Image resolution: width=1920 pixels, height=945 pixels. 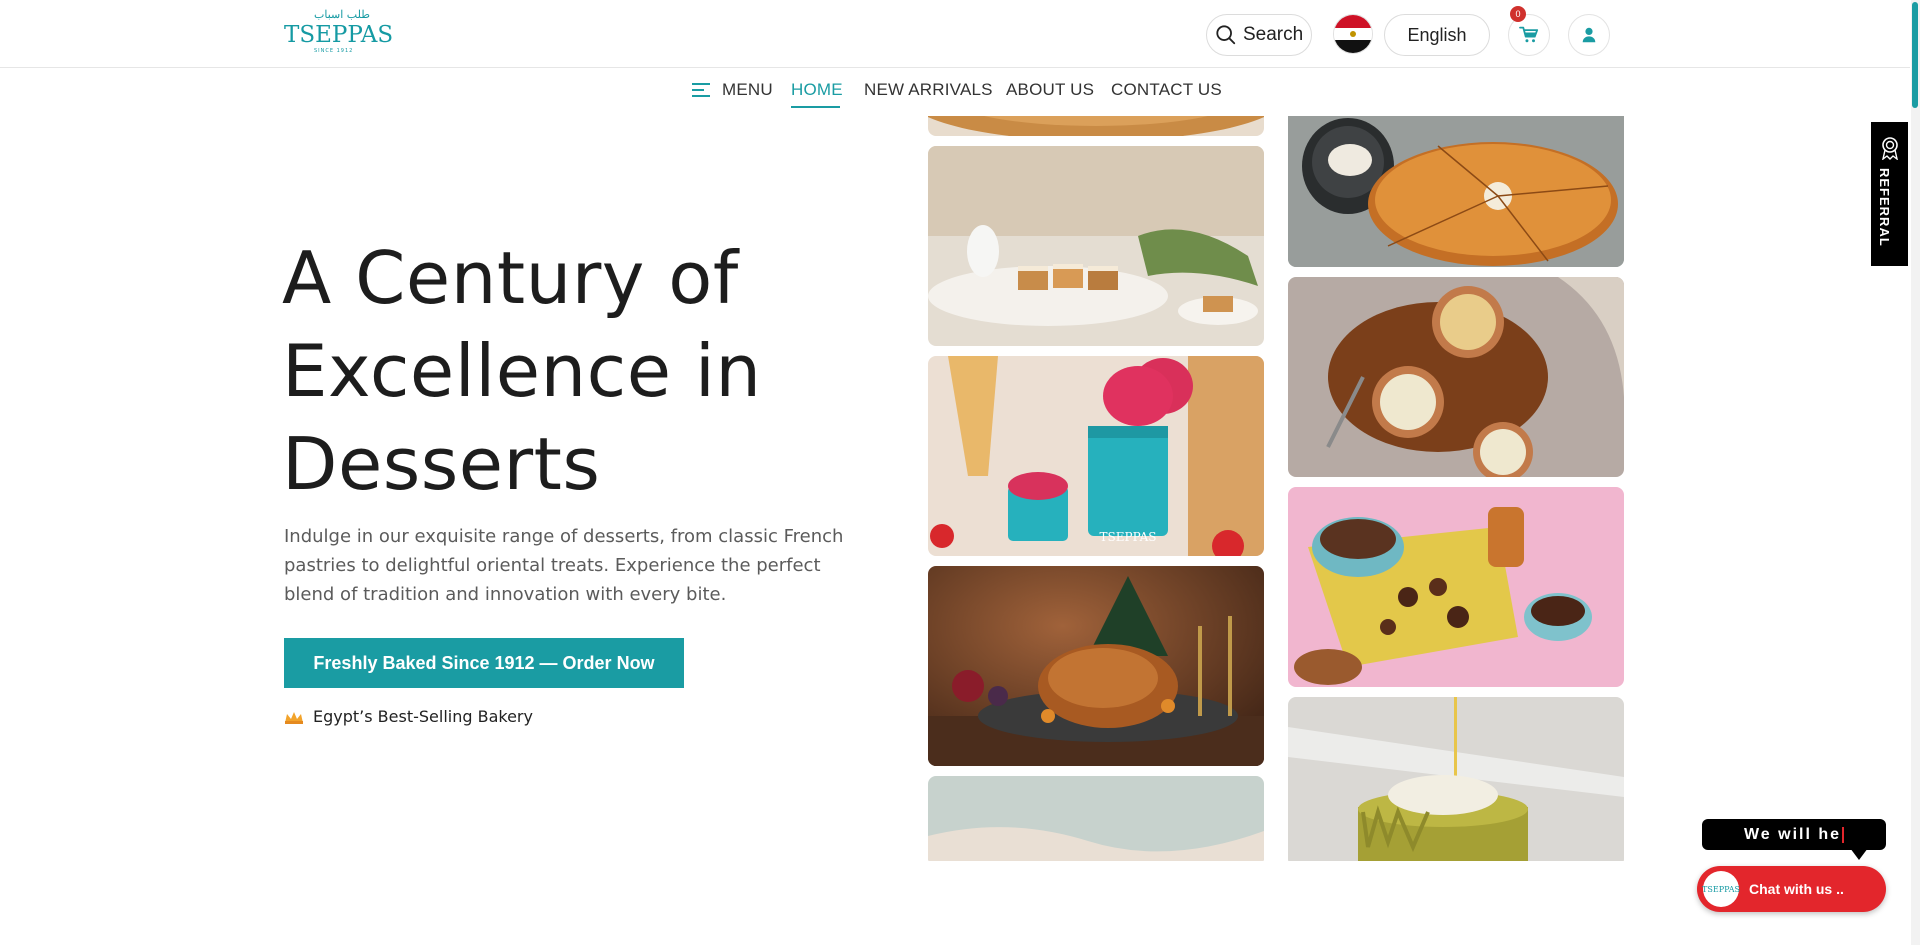 I want to click on language-selector: English, so click(x=1437, y=35).